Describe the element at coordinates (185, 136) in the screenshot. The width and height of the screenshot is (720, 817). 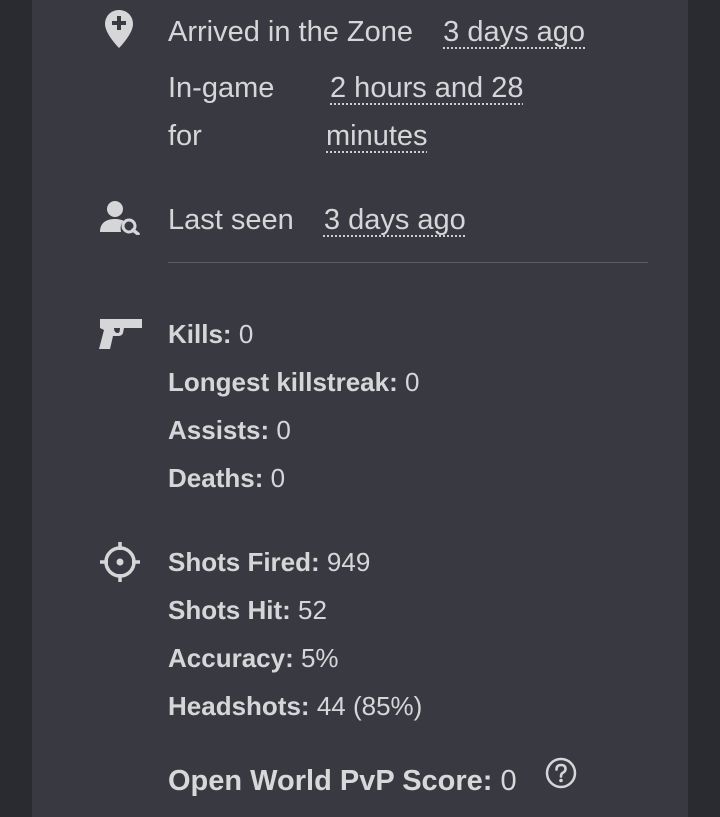
I see `ingame-label-line2: for` at that location.